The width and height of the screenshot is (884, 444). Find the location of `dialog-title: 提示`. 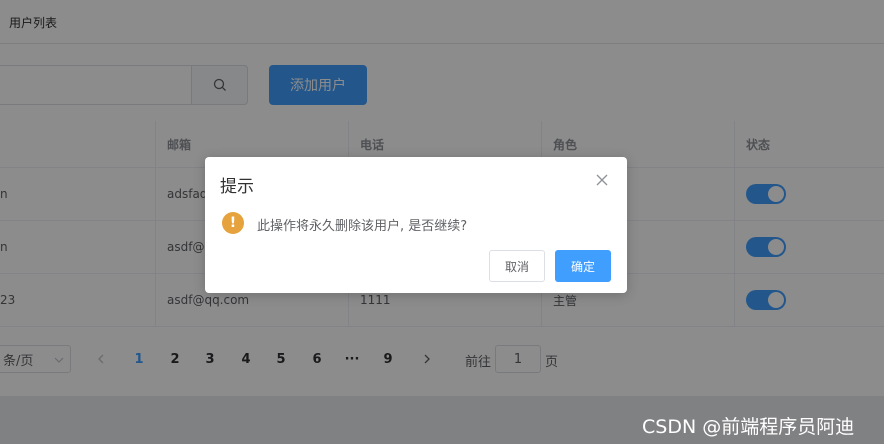

dialog-title: 提示 is located at coordinates (237, 187).